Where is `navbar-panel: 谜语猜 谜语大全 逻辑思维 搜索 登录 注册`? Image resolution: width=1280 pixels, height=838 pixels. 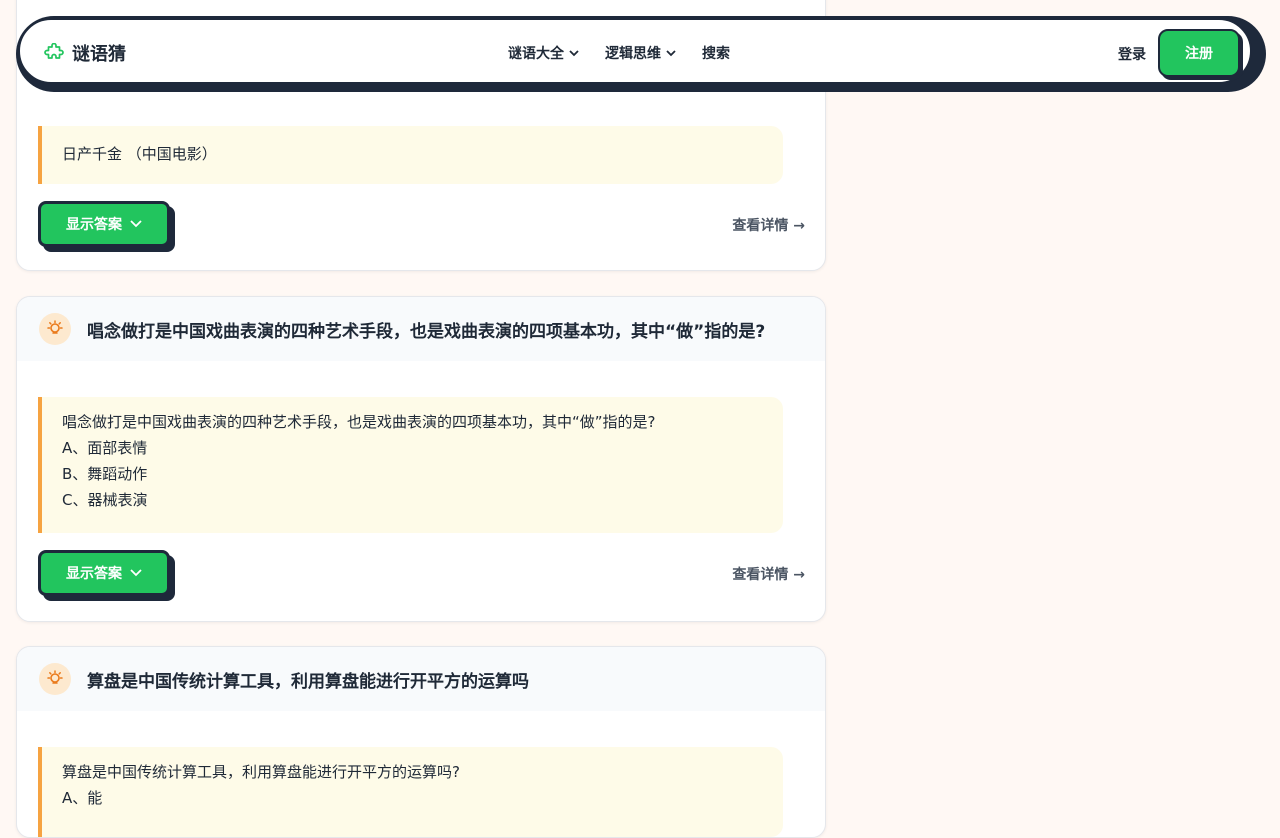
navbar-panel: 谜语猜 谜语大全 逻辑思维 搜索 登录 注册 is located at coordinates (635, 51).